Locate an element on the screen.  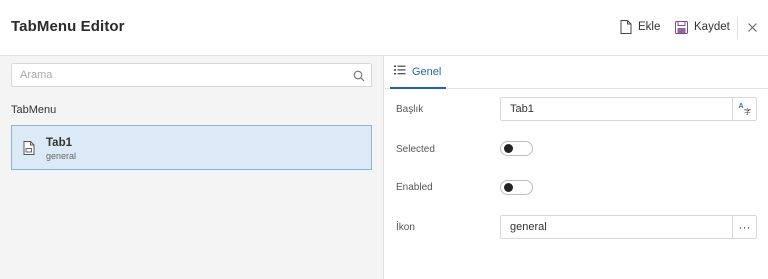
add-button-label: Ekle is located at coordinates (649, 27).